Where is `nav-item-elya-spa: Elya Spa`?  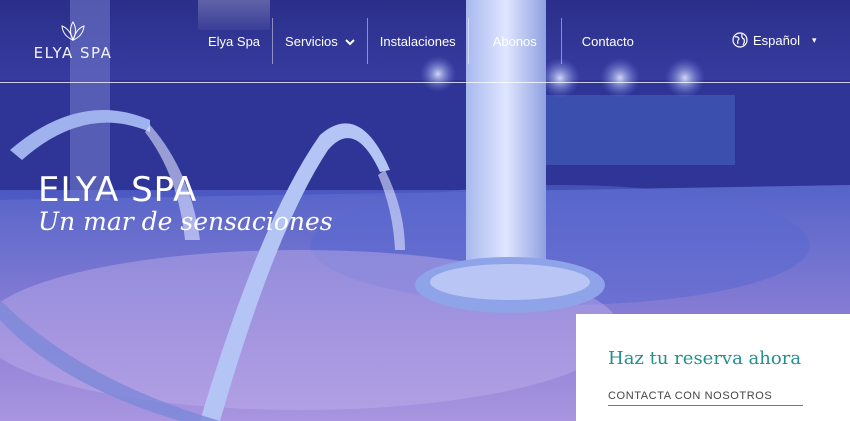
nav-item-elya-spa: Elya Spa is located at coordinates (234, 32).